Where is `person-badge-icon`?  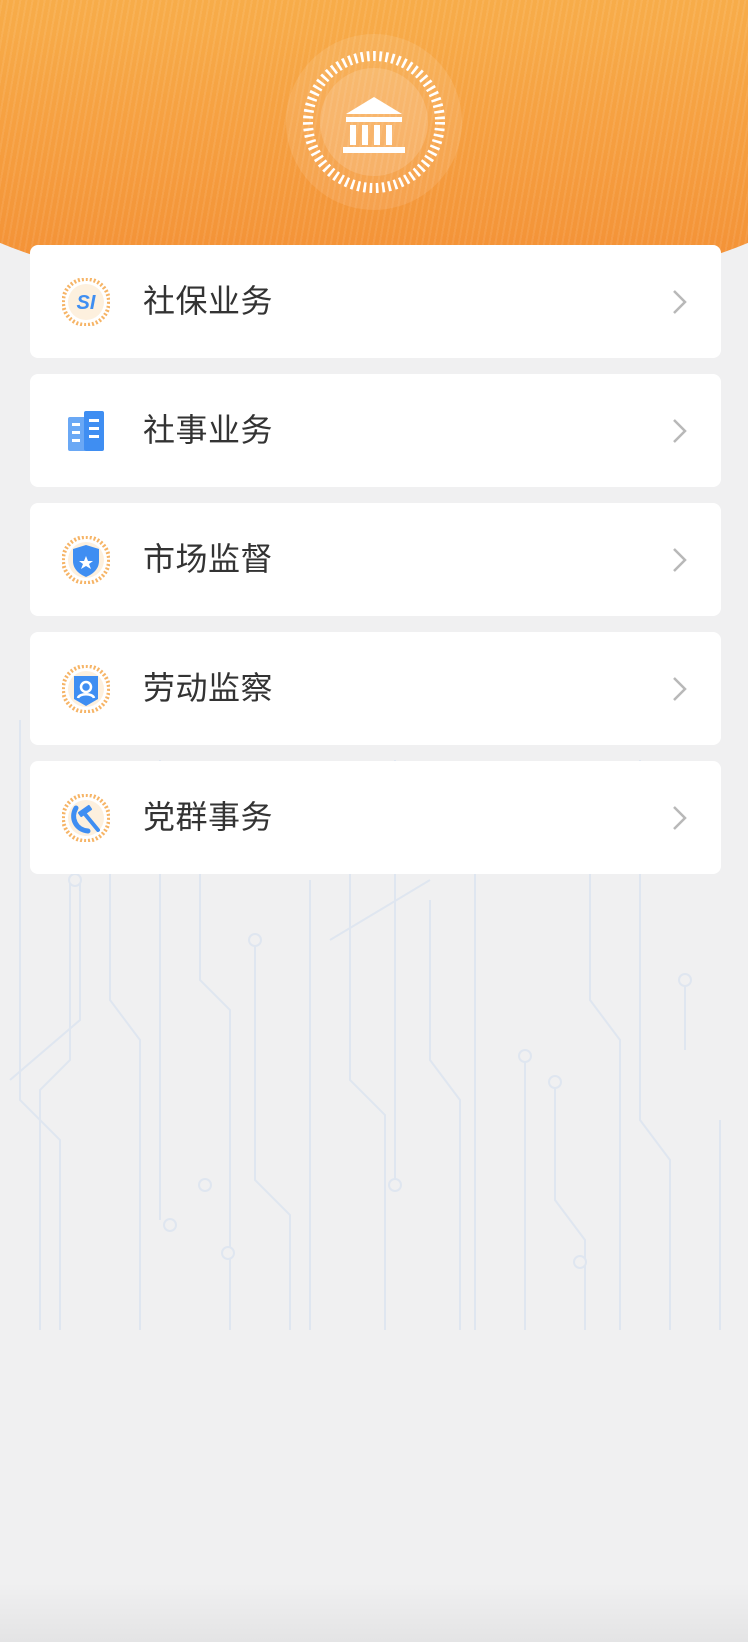
person-badge-icon is located at coordinates (86, 689).